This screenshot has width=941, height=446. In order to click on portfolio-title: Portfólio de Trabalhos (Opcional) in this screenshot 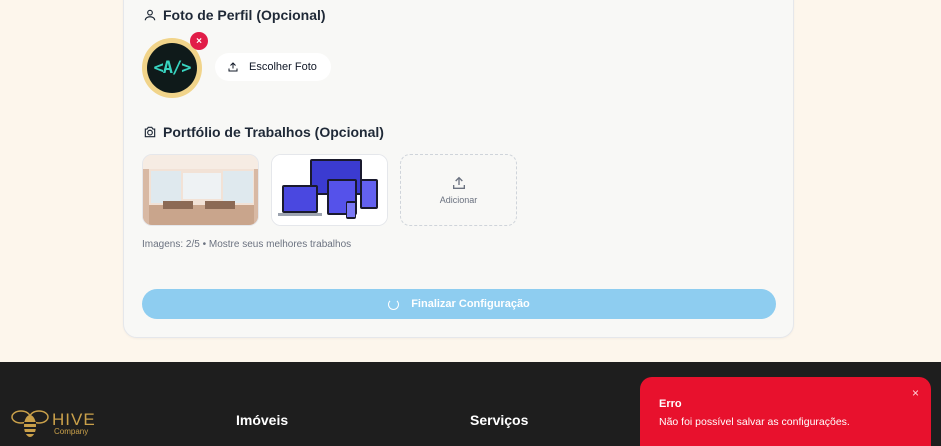, I will do `click(273, 132)`.